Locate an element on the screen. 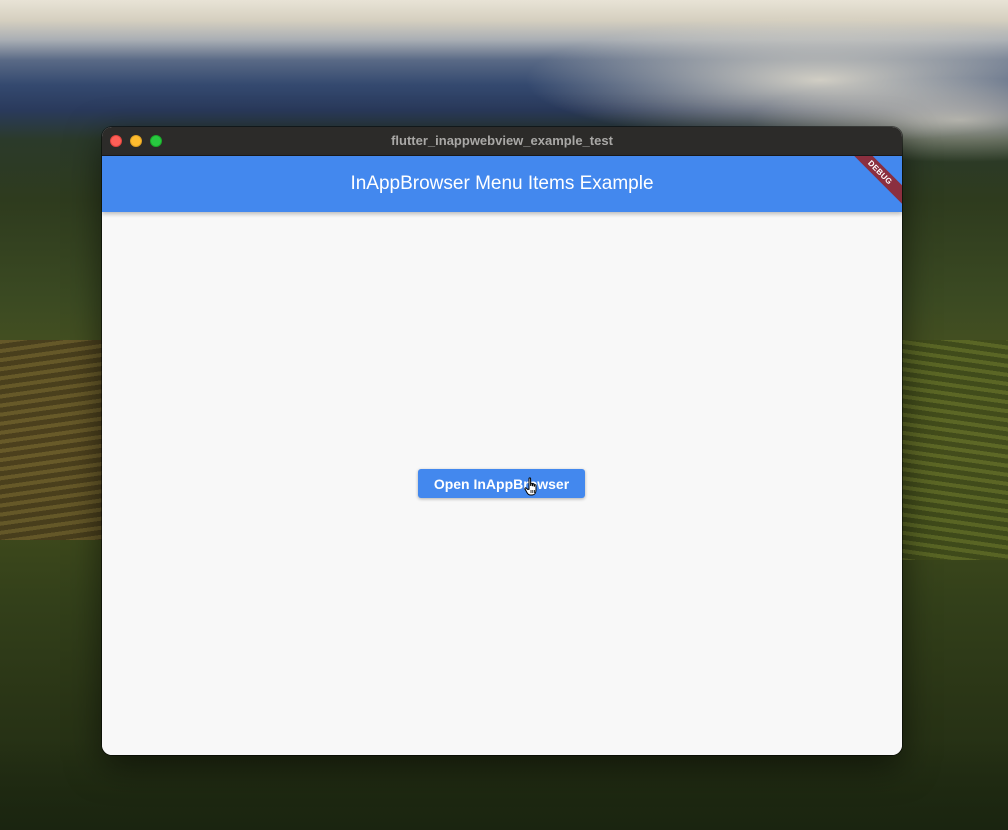 The width and height of the screenshot is (1008, 830). page-title: InAppBrowser Menu Items Example is located at coordinates (502, 183).